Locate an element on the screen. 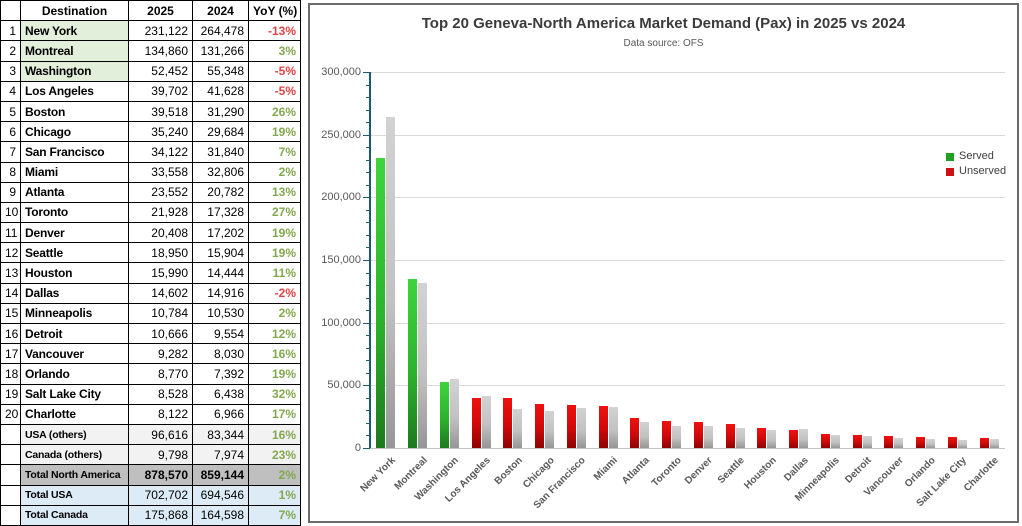 The image size is (1022, 526). cell-2024: 7,392 is located at coordinates (220, 374).